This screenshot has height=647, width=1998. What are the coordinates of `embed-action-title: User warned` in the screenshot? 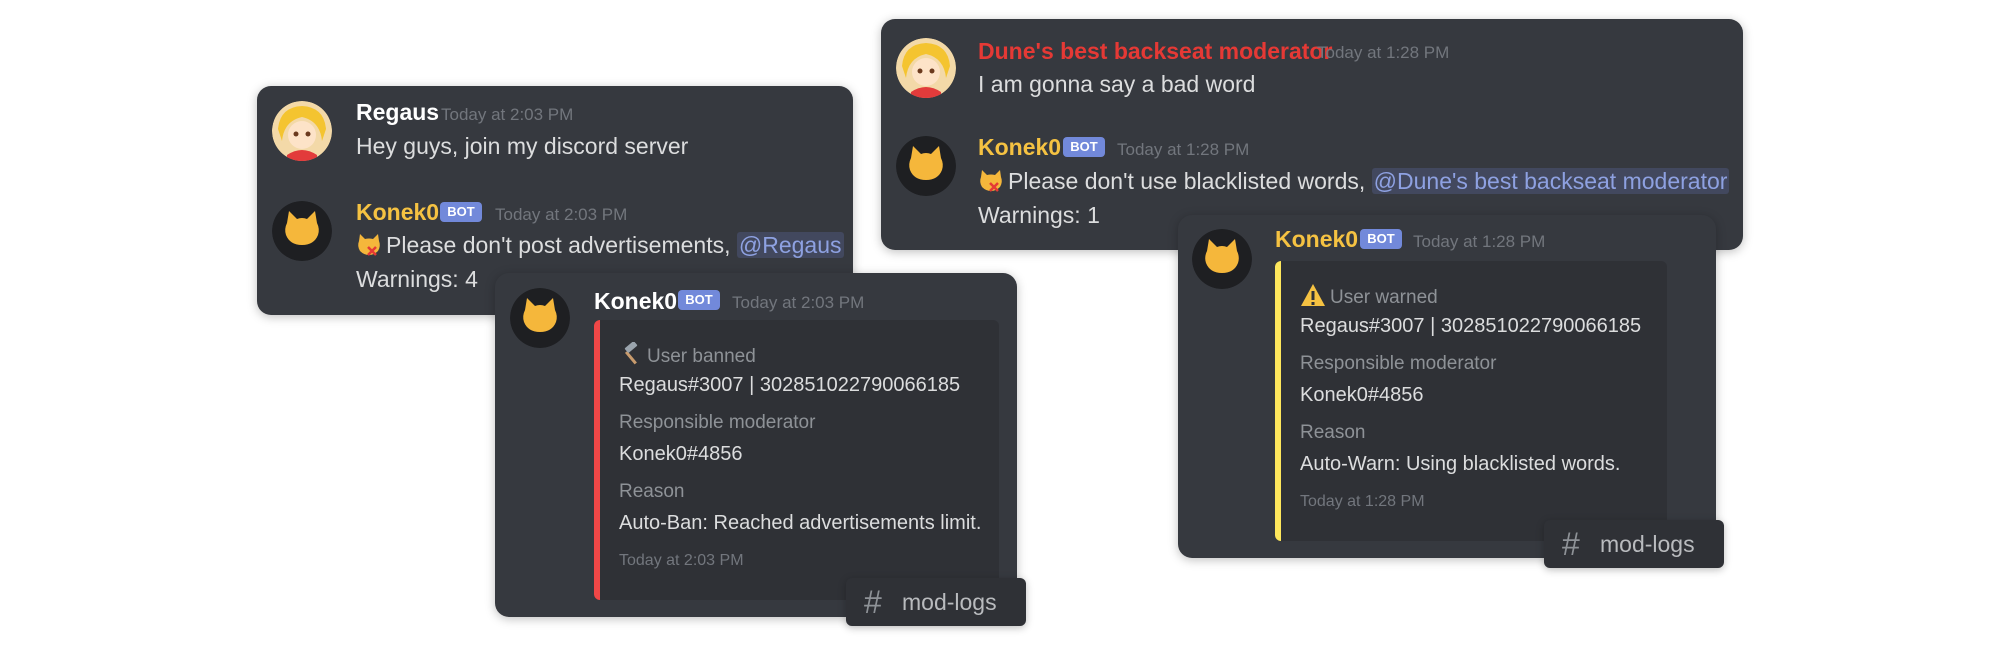 It's located at (1369, 298).